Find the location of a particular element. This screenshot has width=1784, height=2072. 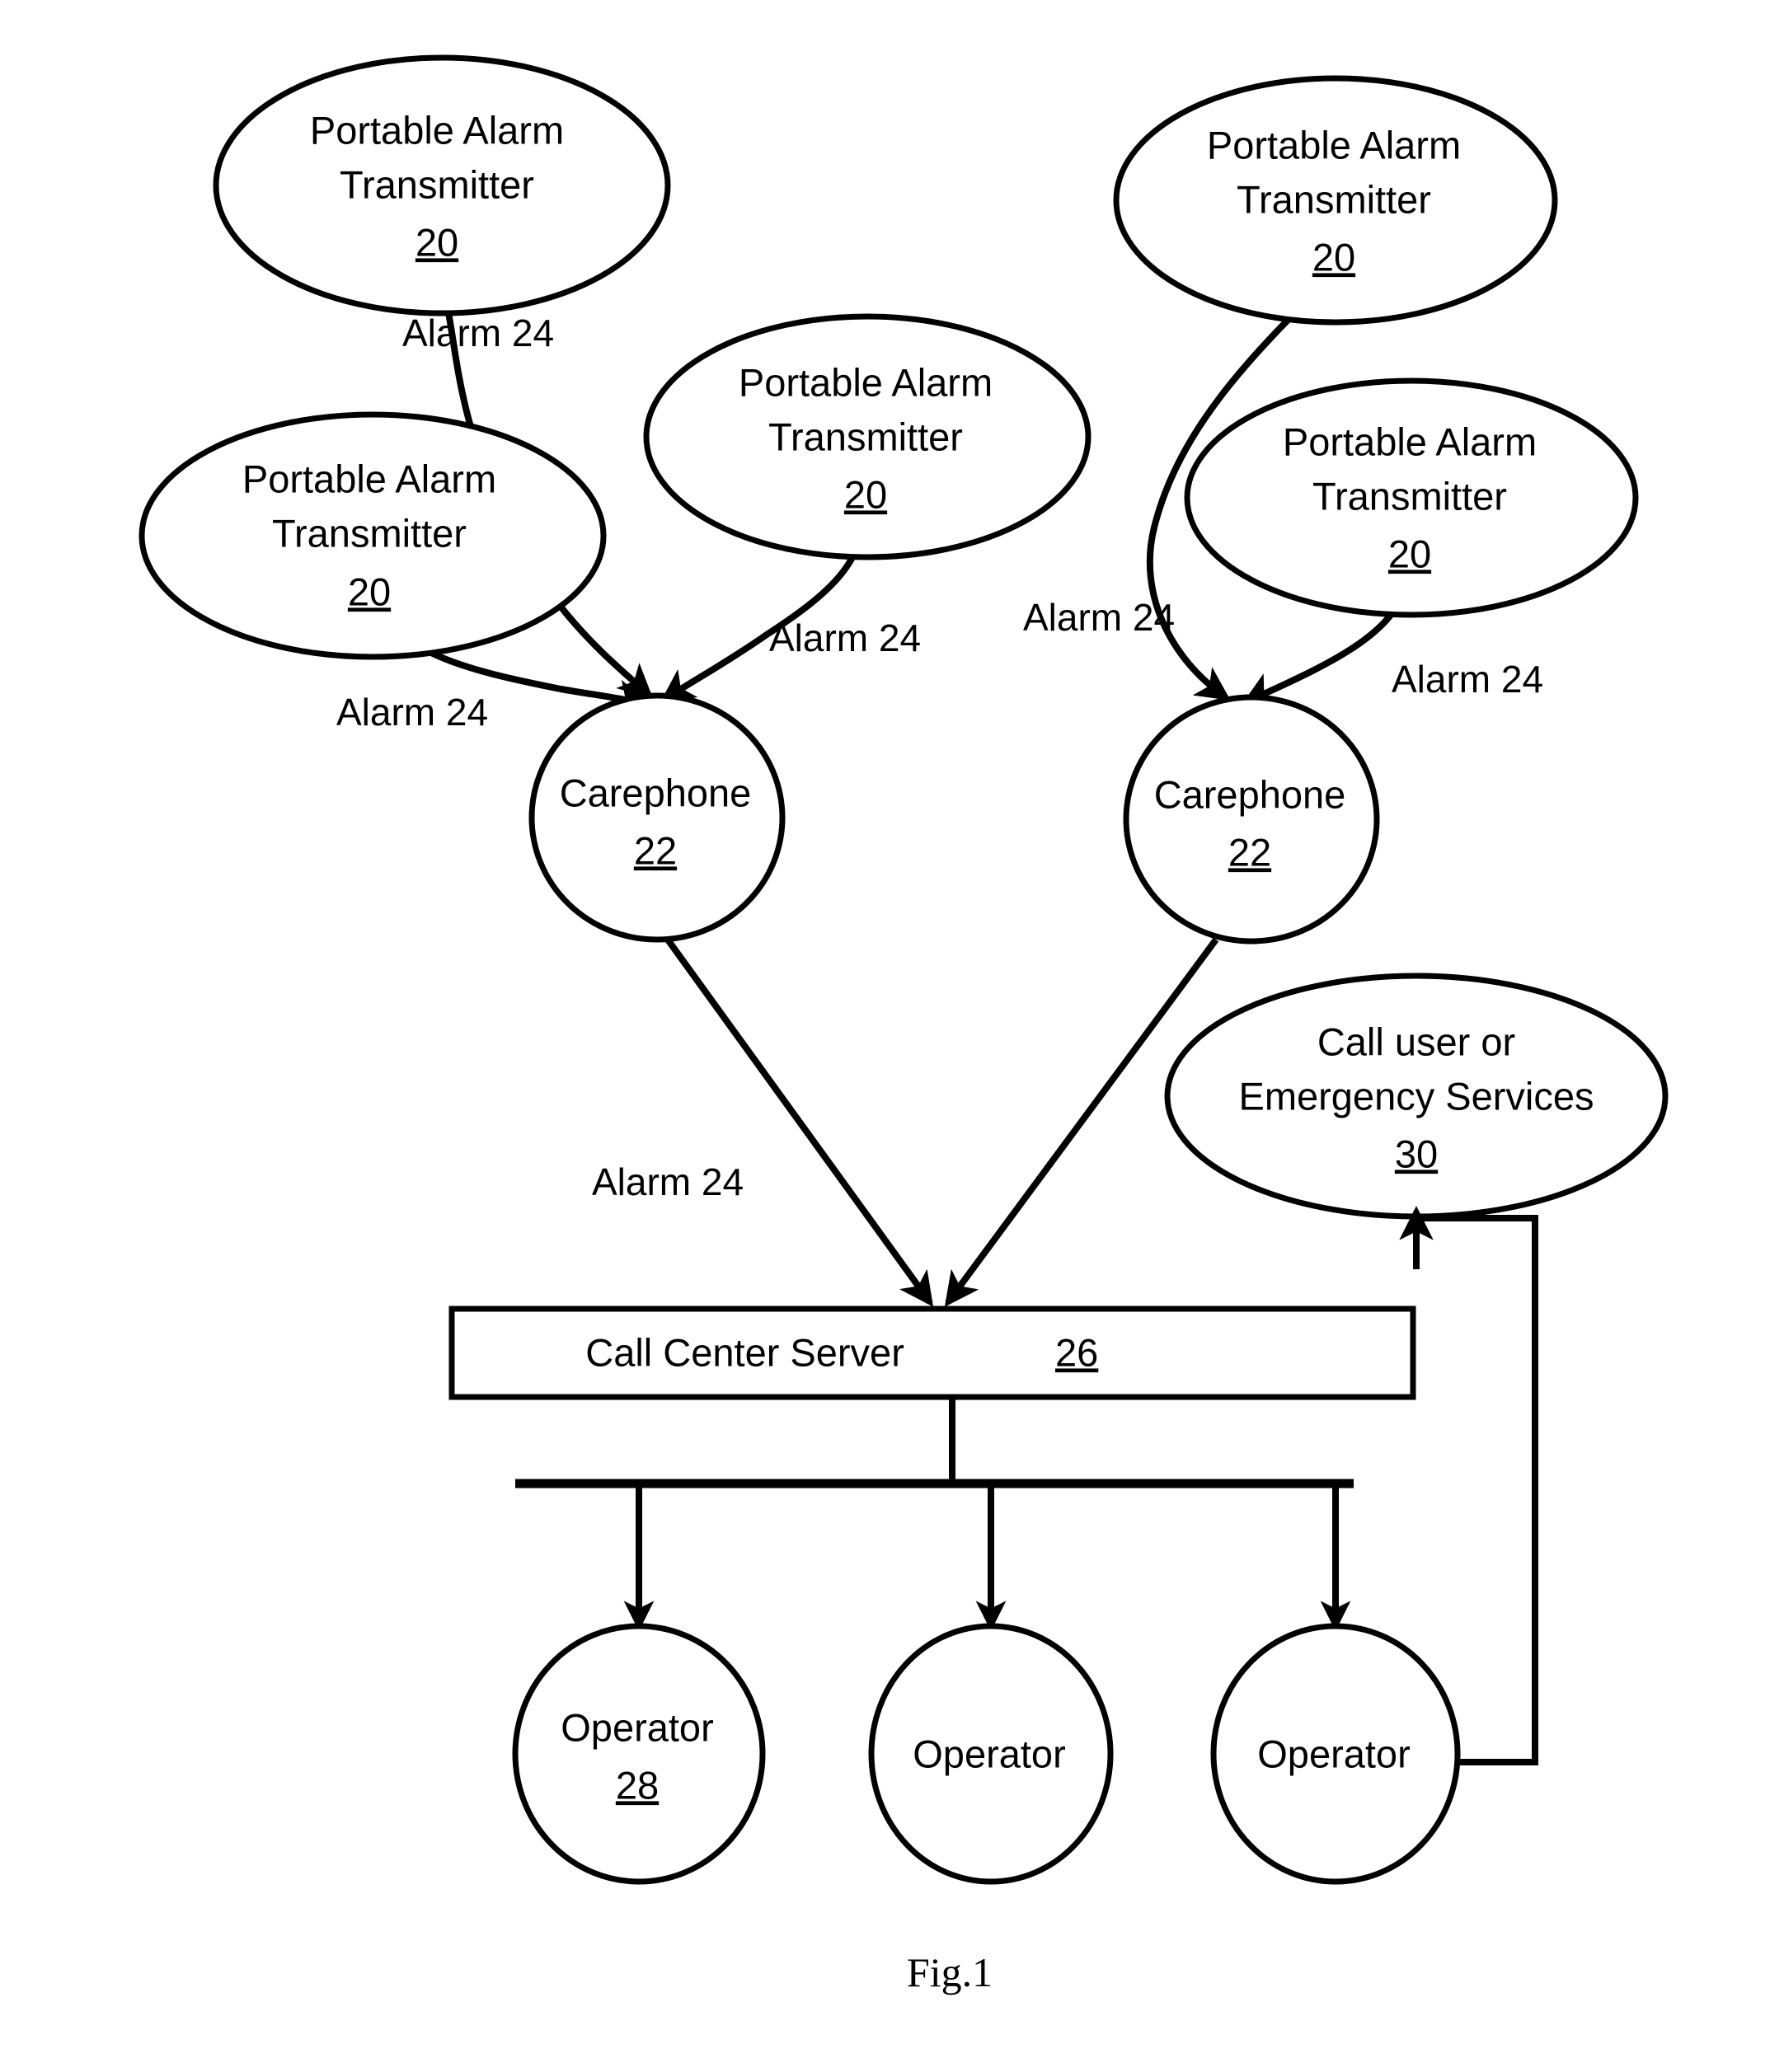

label-alarm-left: Alarm 24 is located at coordinates (412, 712).